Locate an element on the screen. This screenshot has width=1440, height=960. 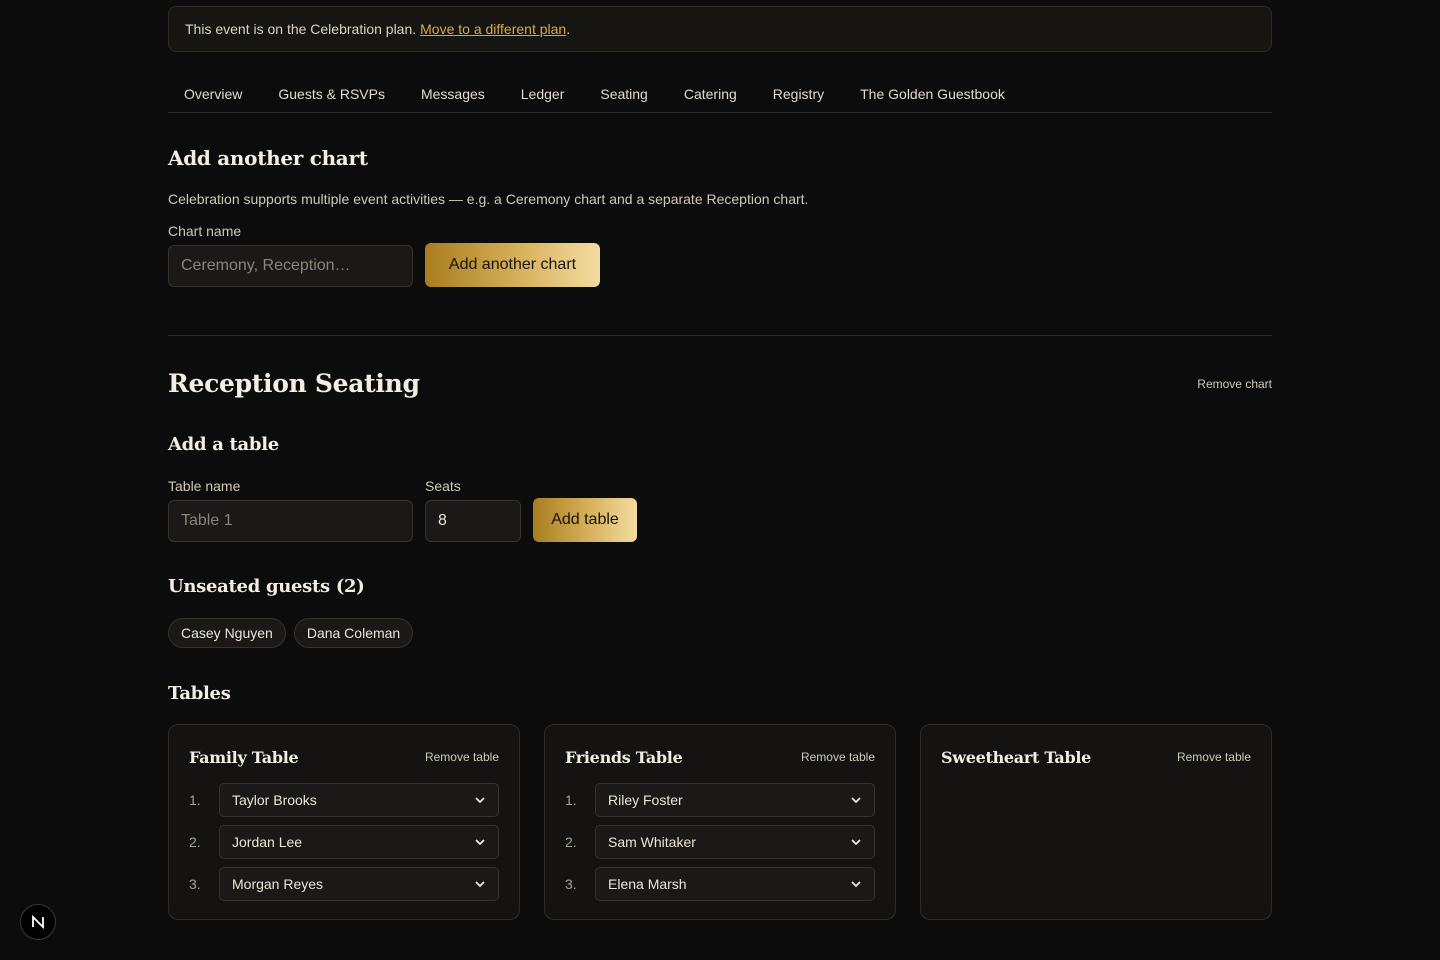
seat-guest-select: Elena Marsh is located at coordinates (735, 884).